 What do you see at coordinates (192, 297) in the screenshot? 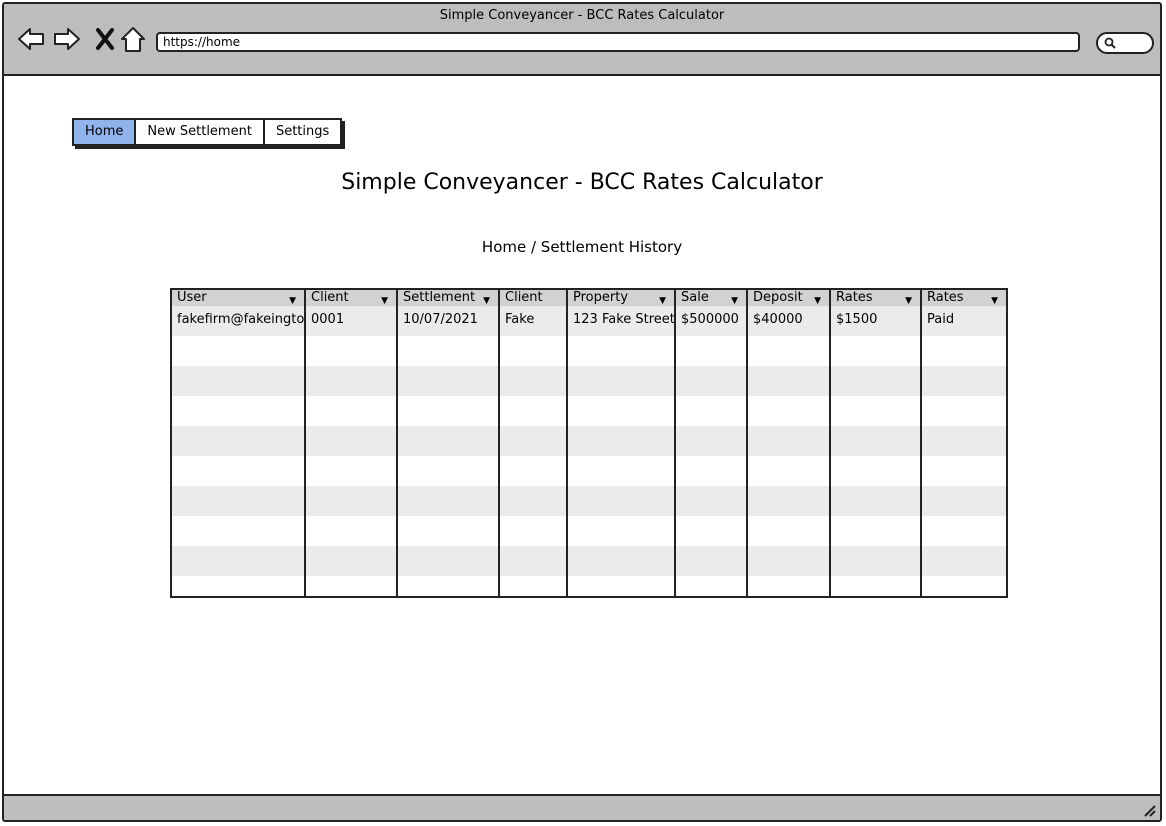
I see `column-header-label: User` at bounding box center [192, 297].